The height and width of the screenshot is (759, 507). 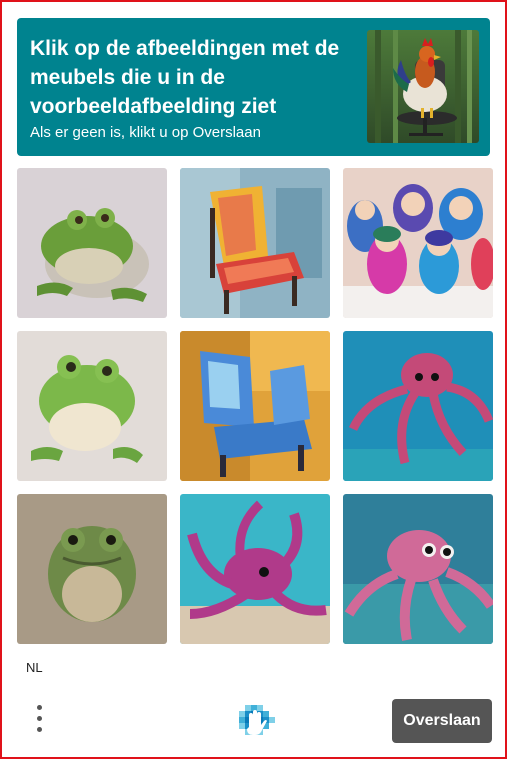 I want to click on more-vertical-icon, so click(x=40, y=719).